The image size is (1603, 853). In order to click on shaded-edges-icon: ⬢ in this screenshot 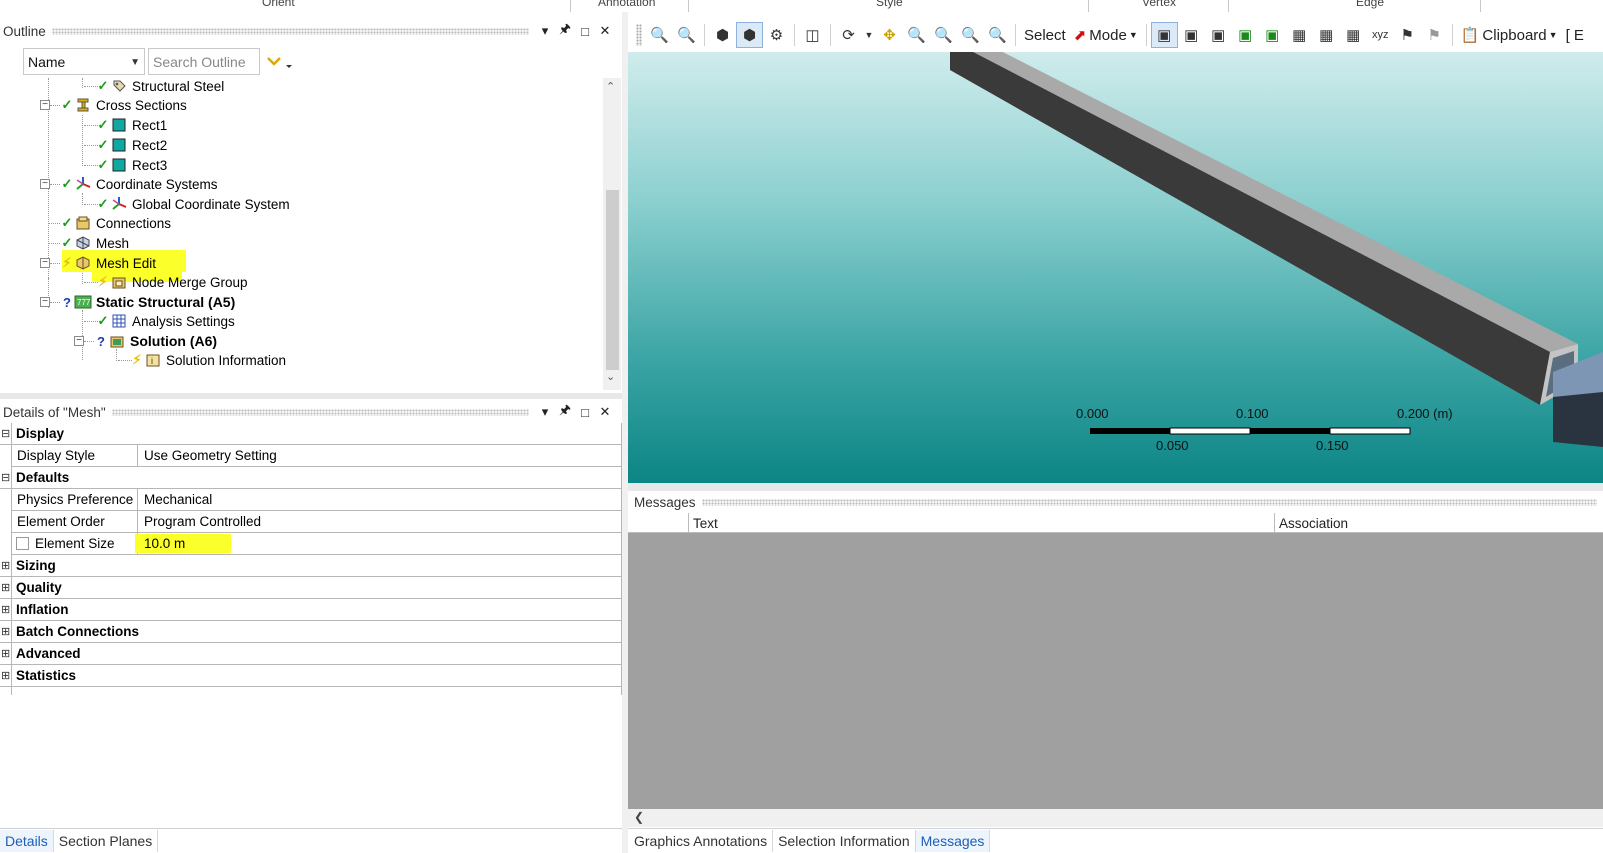, I will do `click(749, 35)`.